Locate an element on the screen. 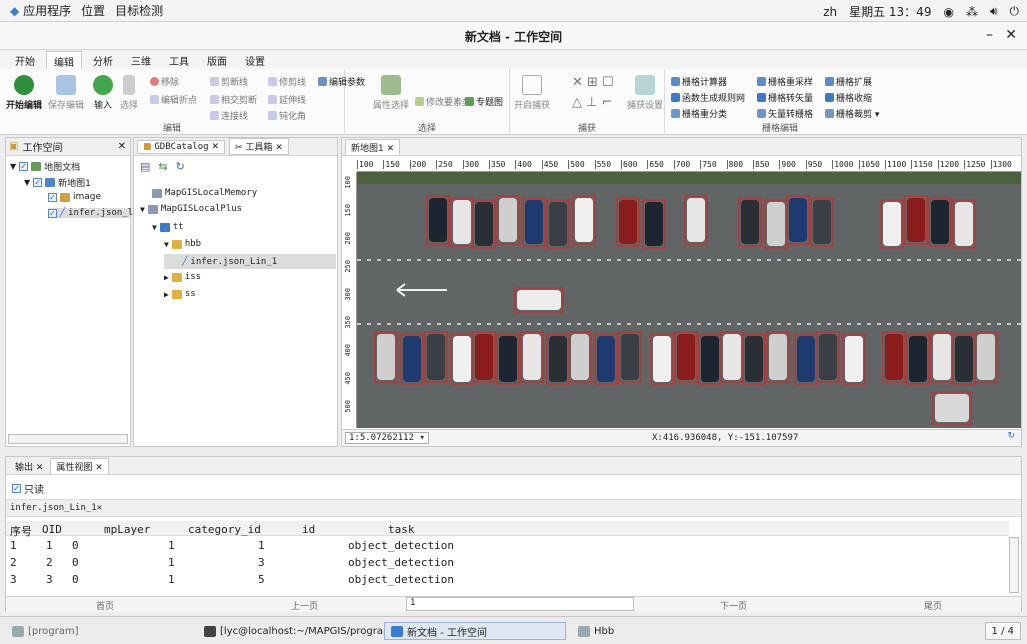 This screenshot has width=1027, height=644. tree-ss: ▶ ss is located at coordinates (180, 294).